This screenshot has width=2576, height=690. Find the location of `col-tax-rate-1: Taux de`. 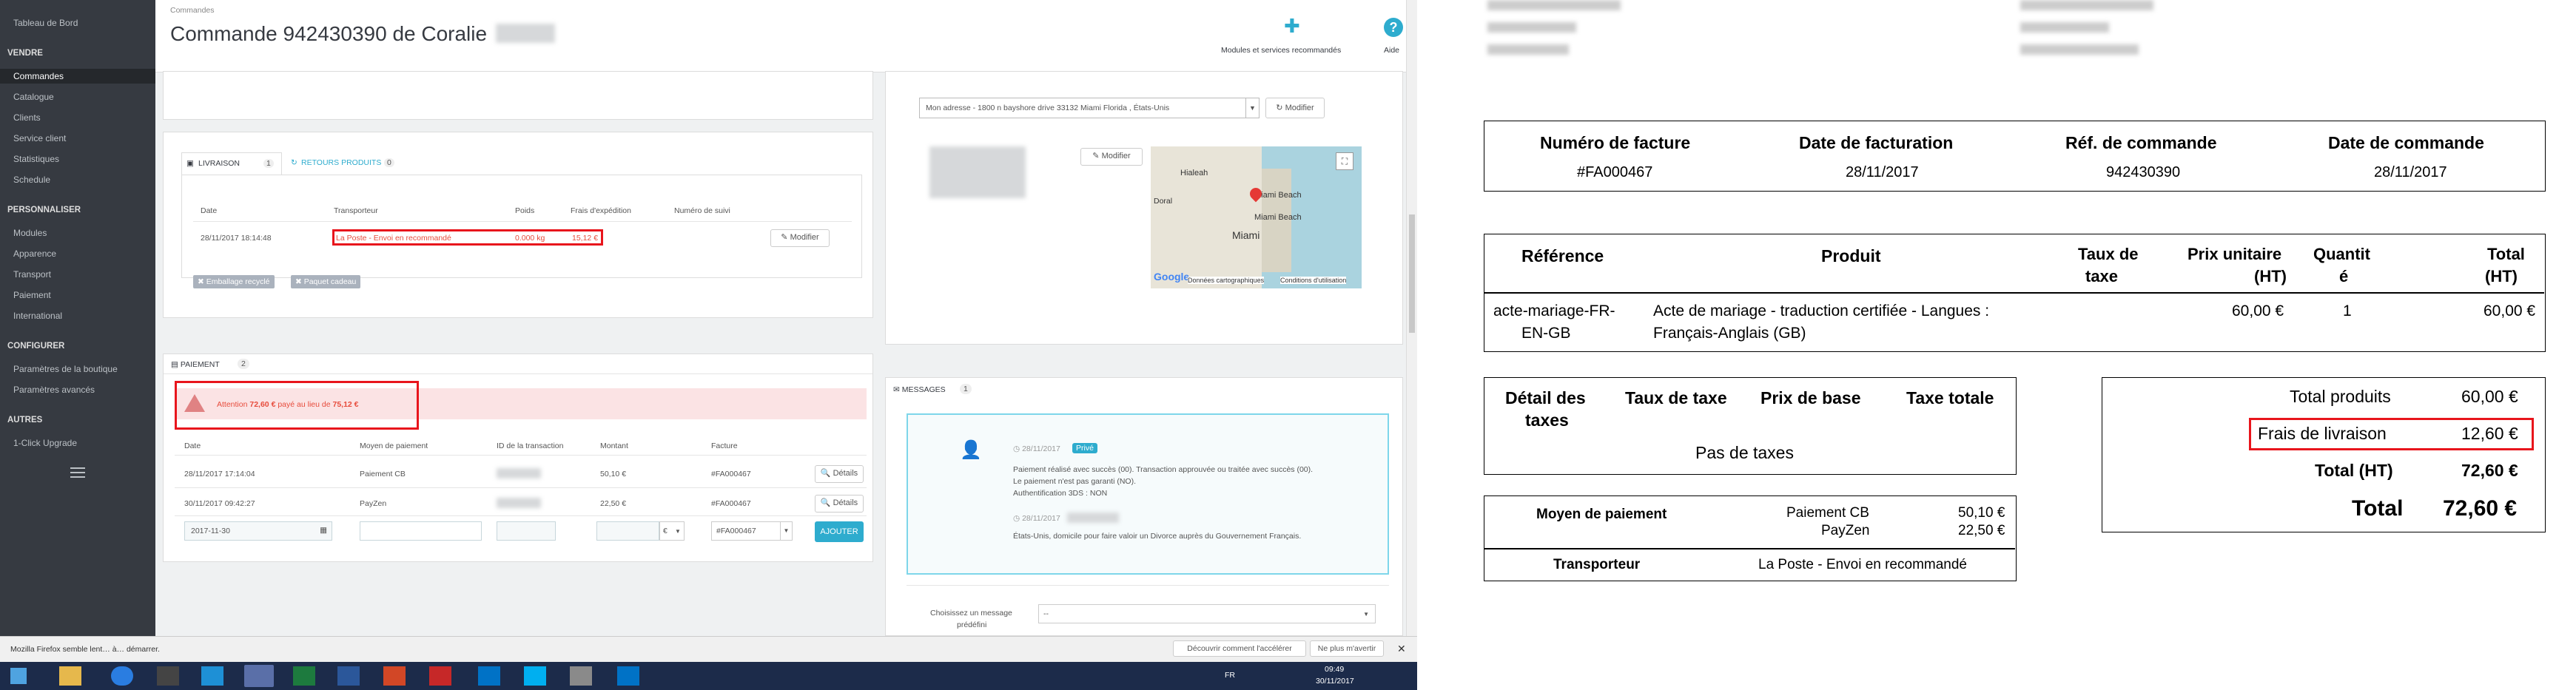

col-tax-rate-1: Taux de is located at coordinates (2108, 254).